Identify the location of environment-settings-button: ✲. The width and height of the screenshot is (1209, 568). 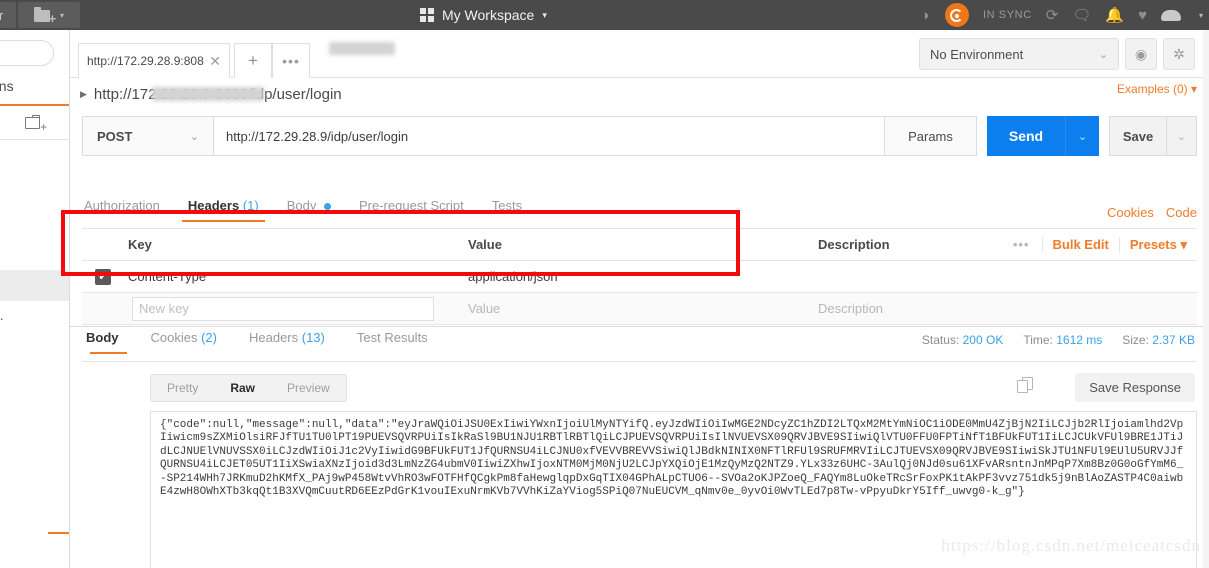
(1179, 54).